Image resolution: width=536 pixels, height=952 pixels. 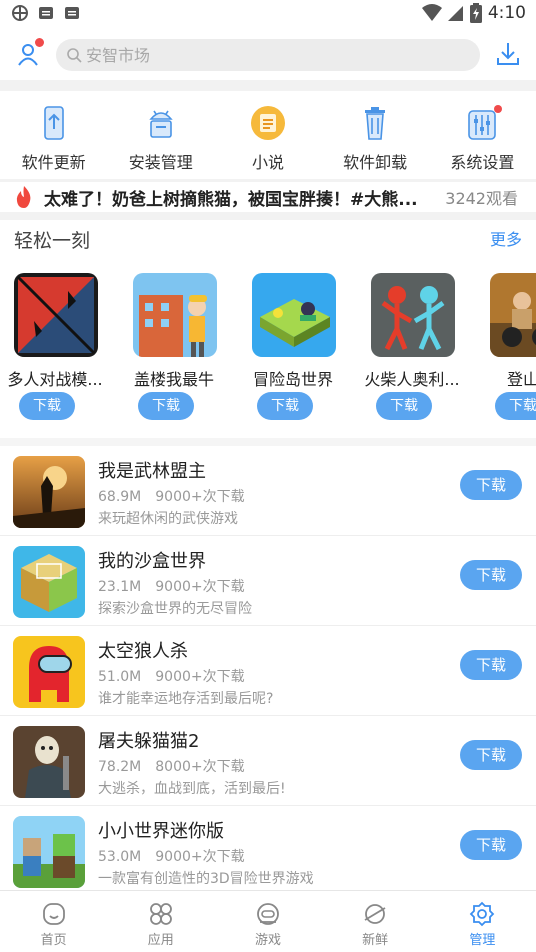 What do you see at coordinates (375, 914) in the screenshot?
I see `planet-icon` at bounding box center [375, 914].